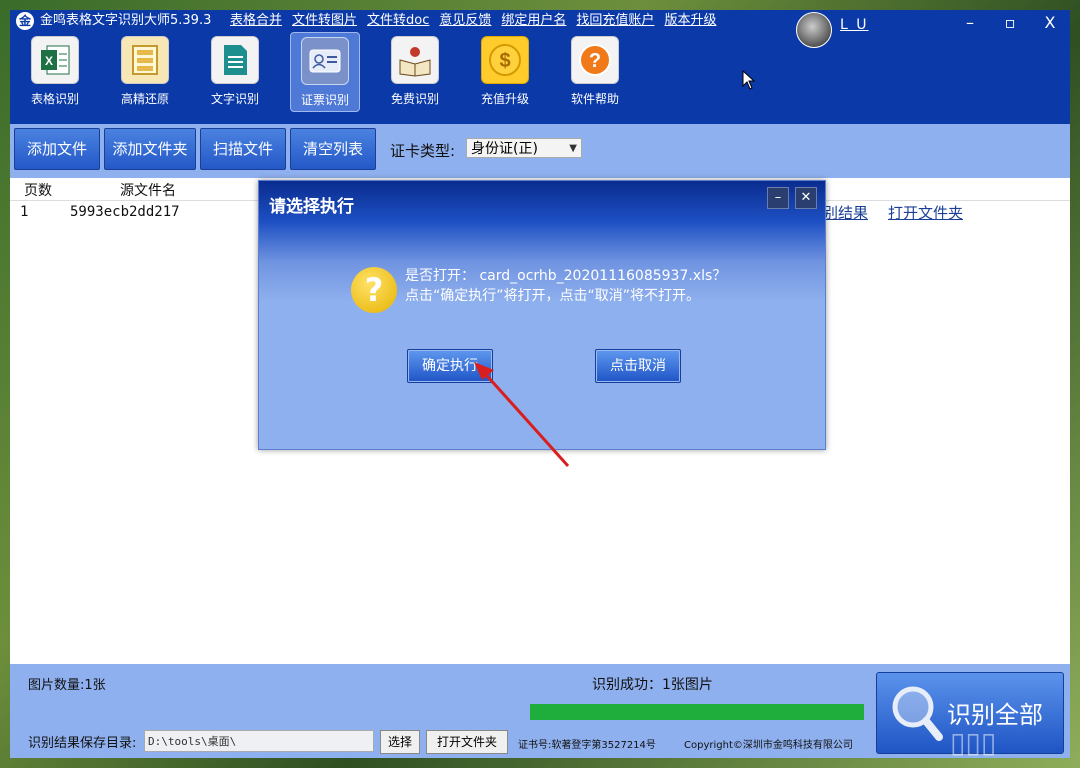 The image size is (1080, 768). What do you see at coordinates (256, 21) in the screenshot?
I see `menu-merge-tables: 表格合并` at bounding box center [256, 21].